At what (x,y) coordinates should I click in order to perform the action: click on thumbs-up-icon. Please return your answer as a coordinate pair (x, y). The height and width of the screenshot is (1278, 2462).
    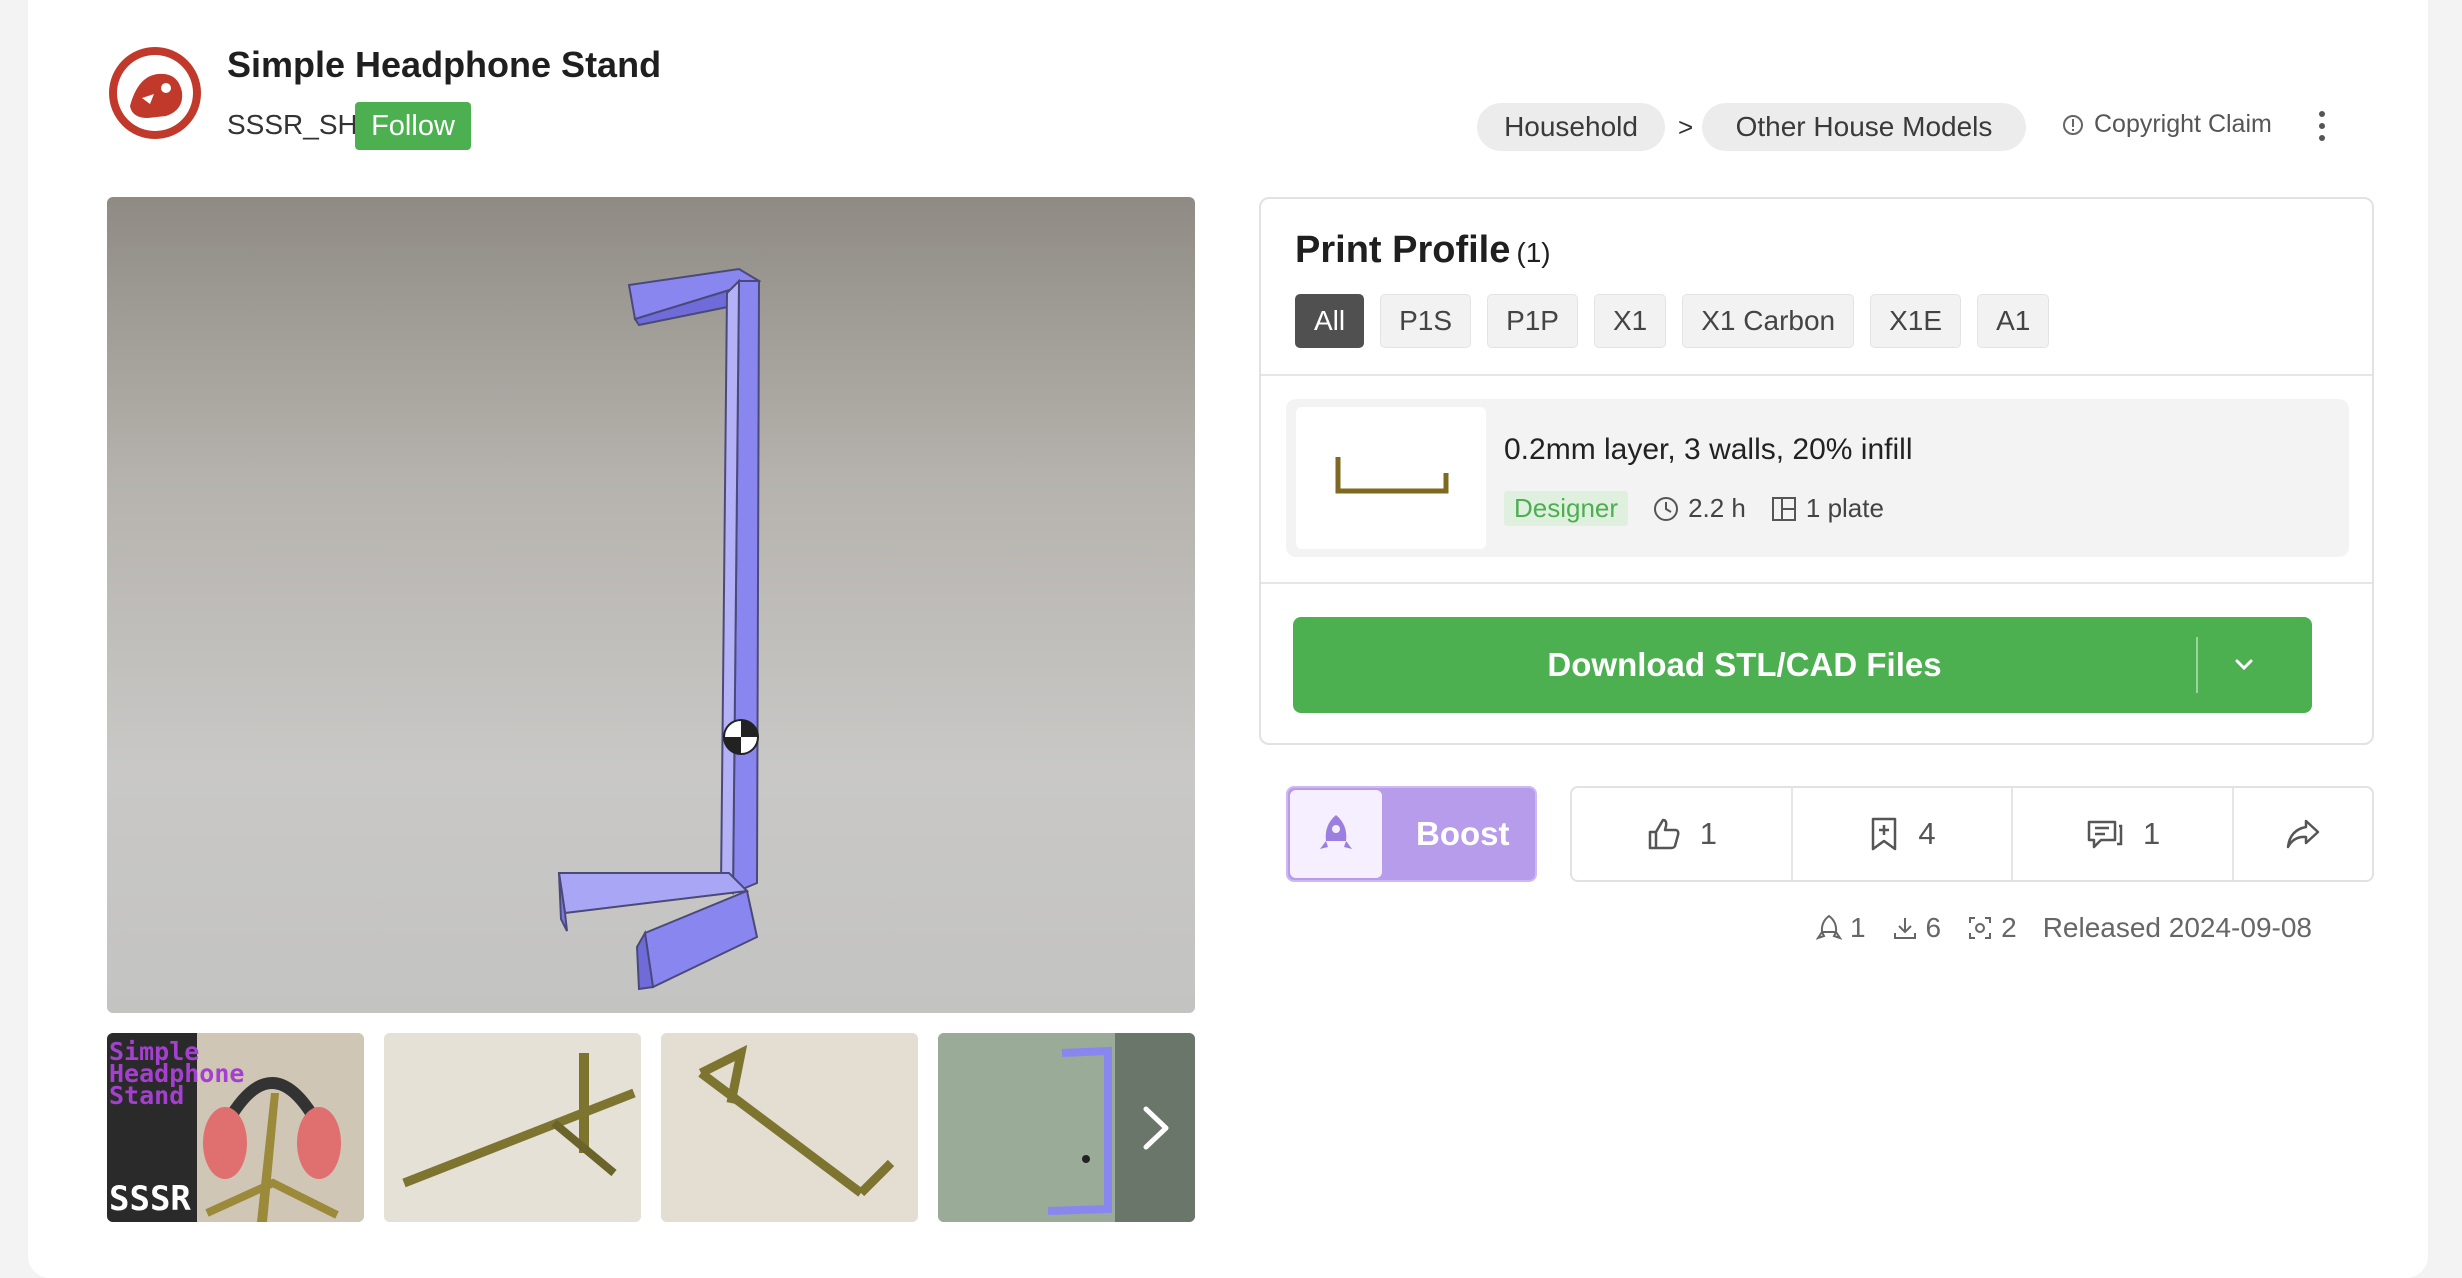
    Looking at the image, I should click on (1664, 834).